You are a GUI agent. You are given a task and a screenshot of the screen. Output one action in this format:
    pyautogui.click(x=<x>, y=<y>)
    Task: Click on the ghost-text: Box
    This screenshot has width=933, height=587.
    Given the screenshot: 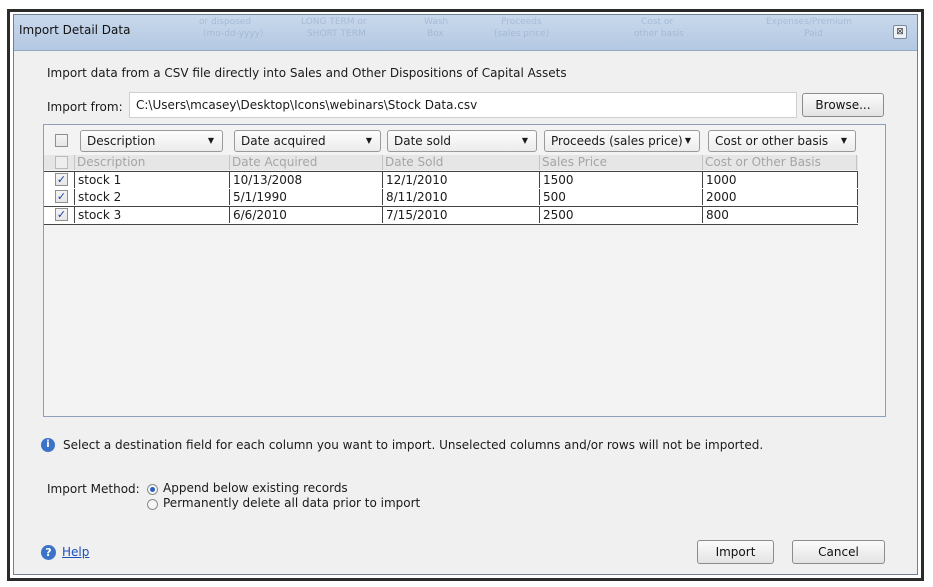 What is the action you would take?
    pyautogui.click(x=435, y=34)
    